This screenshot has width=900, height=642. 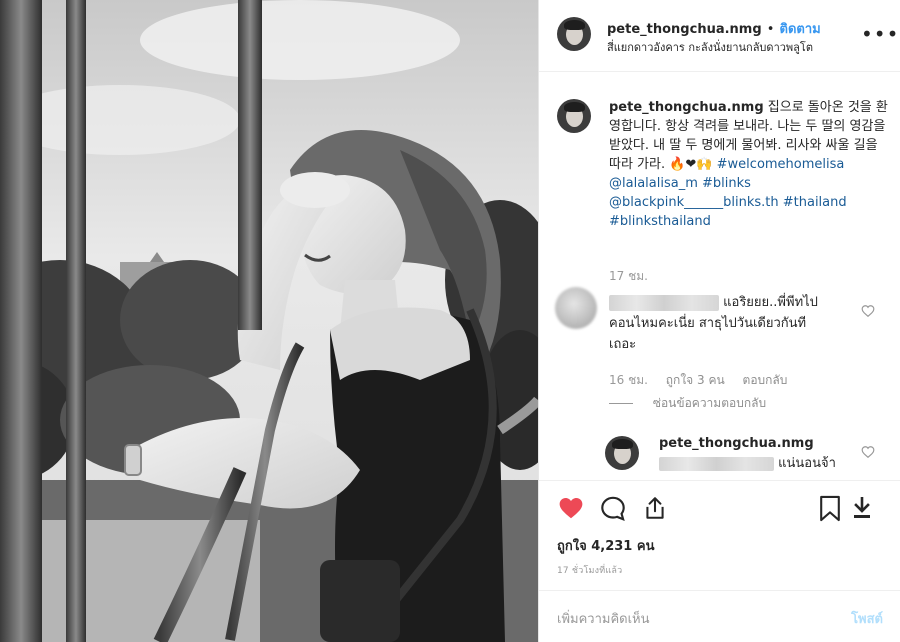 What do you see at coordinates (628, 276) in the screenshot?
I see `caption-timestamp: 17 ชม.` at bounding box center [628, 276].